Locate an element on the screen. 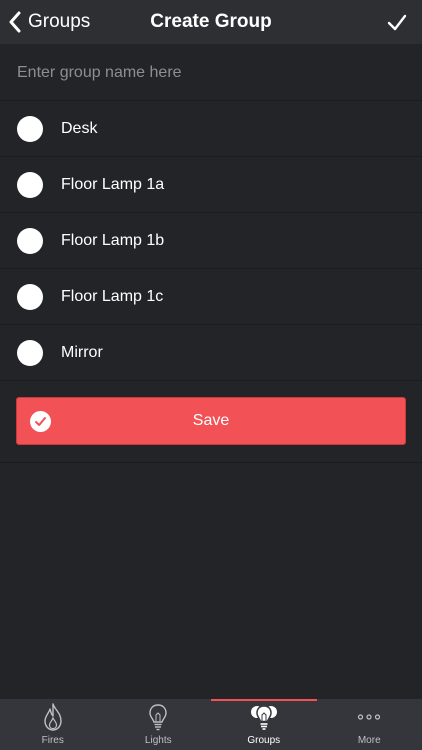 This screenshot has height=750, width=422. more-dots-icon is located at coordinates (369, 717).